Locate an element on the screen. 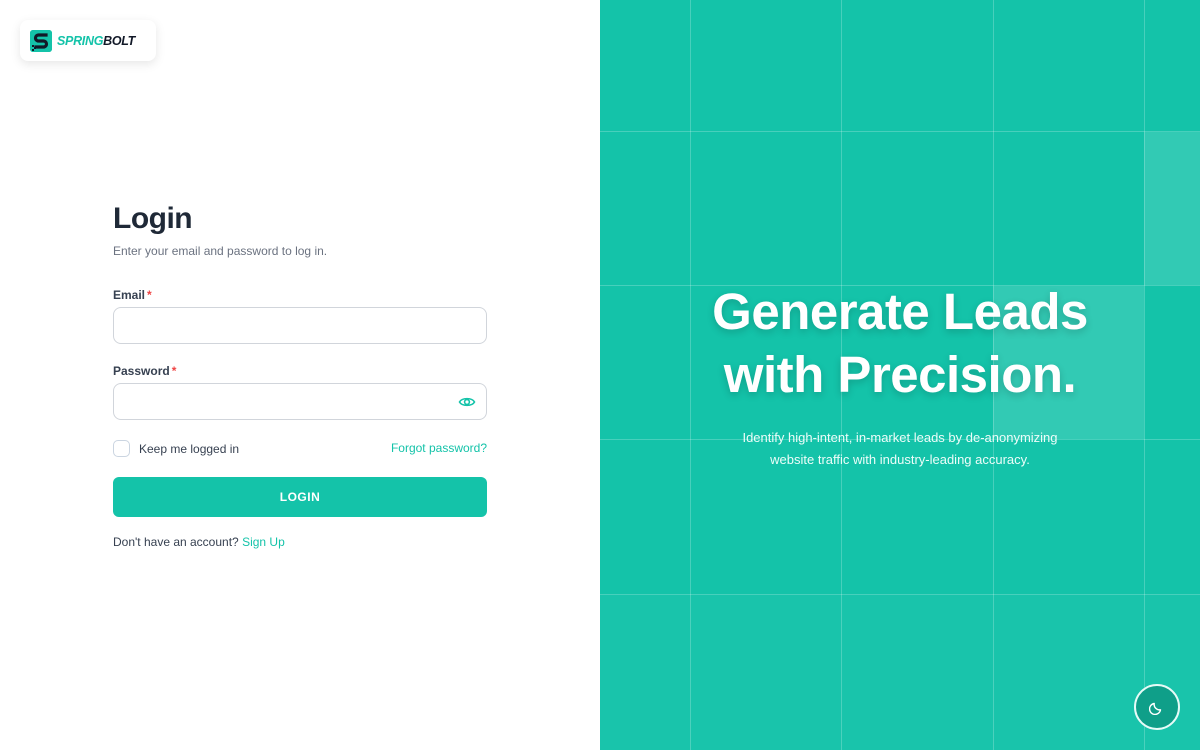 The width and height of the screenshot is (1200, 750). email-label-text: Email is located at coordinates (129, 295).